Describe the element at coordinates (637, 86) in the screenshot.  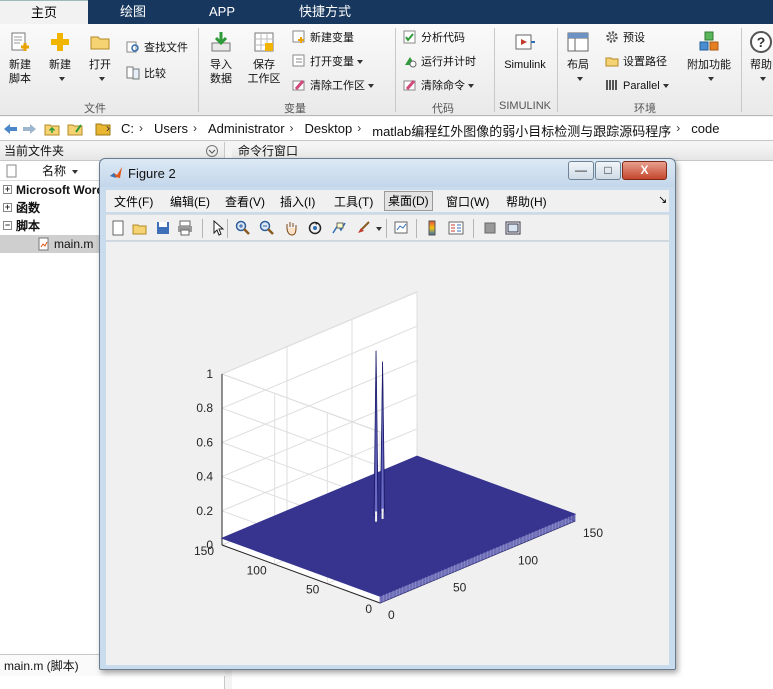
I see `parallel-button: Parallel` at that location.